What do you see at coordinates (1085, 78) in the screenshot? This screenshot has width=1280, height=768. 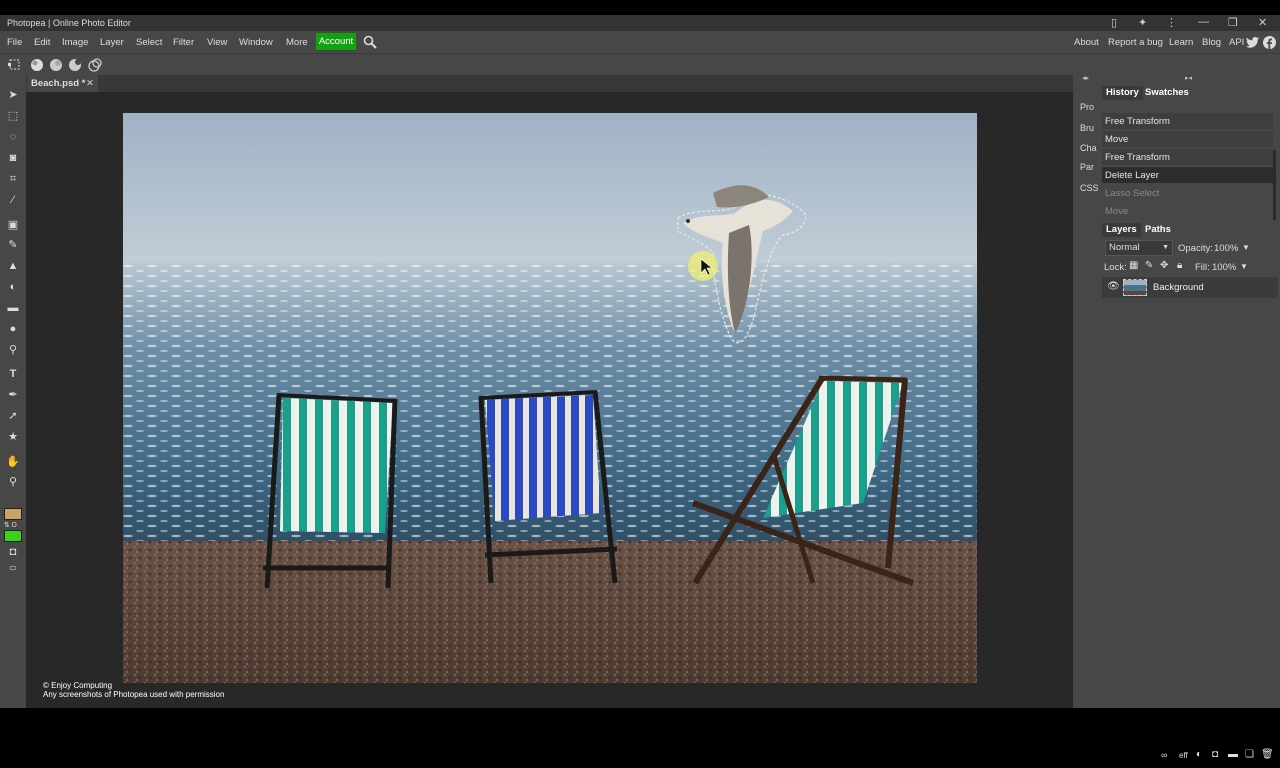 I see `collapse-arrows-icon: ◂▸` at bounding box center [1085, 78].